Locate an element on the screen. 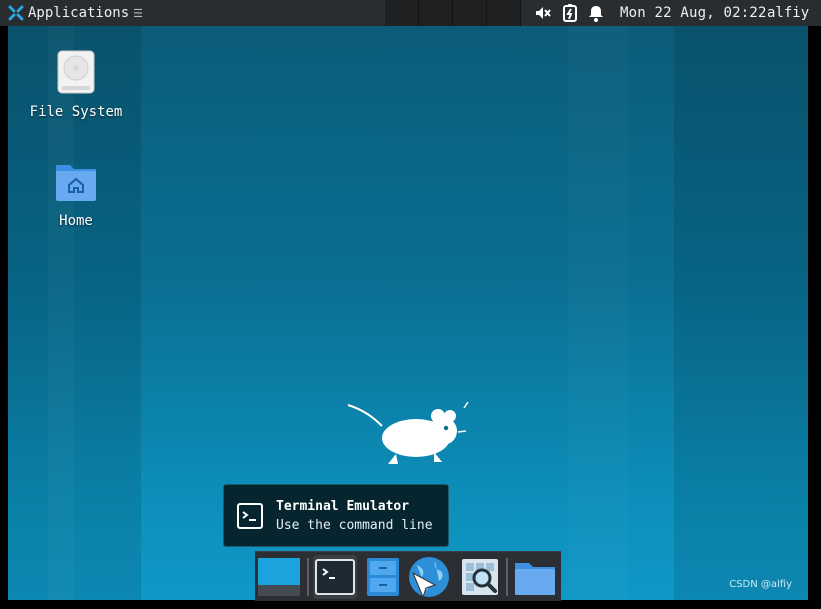 This screenshot has width=821, height=609. wallpaper-band is located at coordinates (598, 313).